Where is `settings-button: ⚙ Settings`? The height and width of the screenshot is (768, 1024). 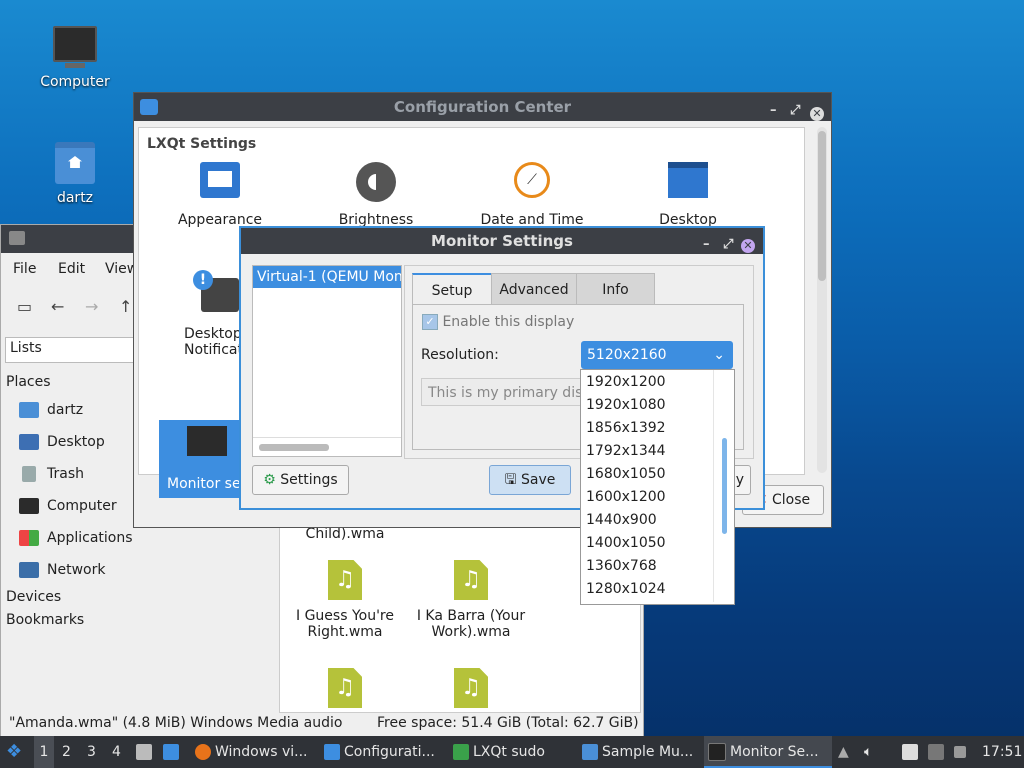
settings-button: ⚙ Settings is located at coordinates (300, 480).